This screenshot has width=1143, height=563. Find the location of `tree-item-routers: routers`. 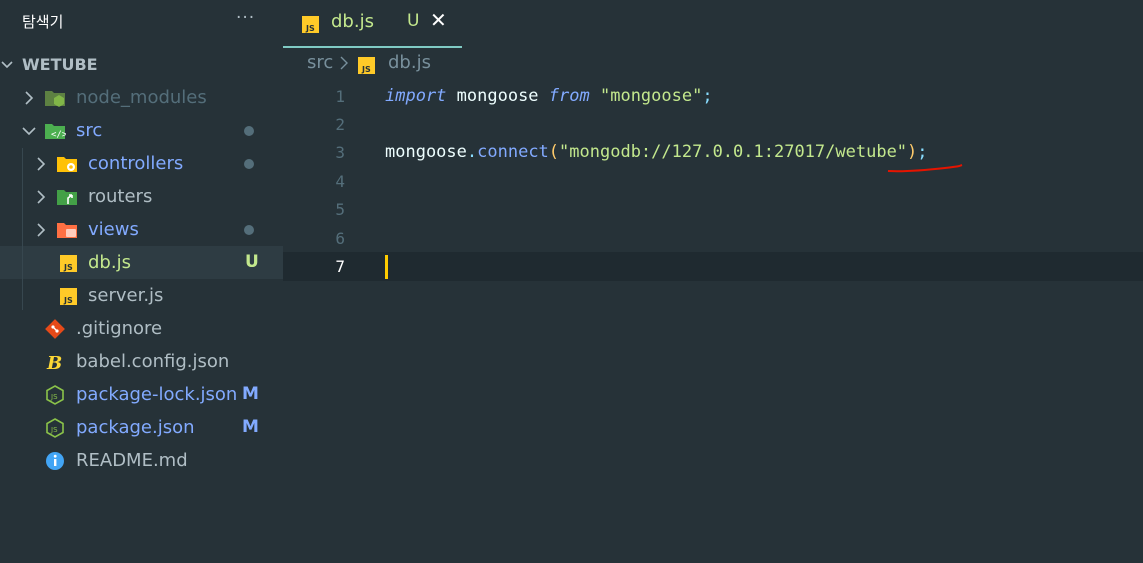

tree-item-routers: routers is located at coordinates (141, 196).